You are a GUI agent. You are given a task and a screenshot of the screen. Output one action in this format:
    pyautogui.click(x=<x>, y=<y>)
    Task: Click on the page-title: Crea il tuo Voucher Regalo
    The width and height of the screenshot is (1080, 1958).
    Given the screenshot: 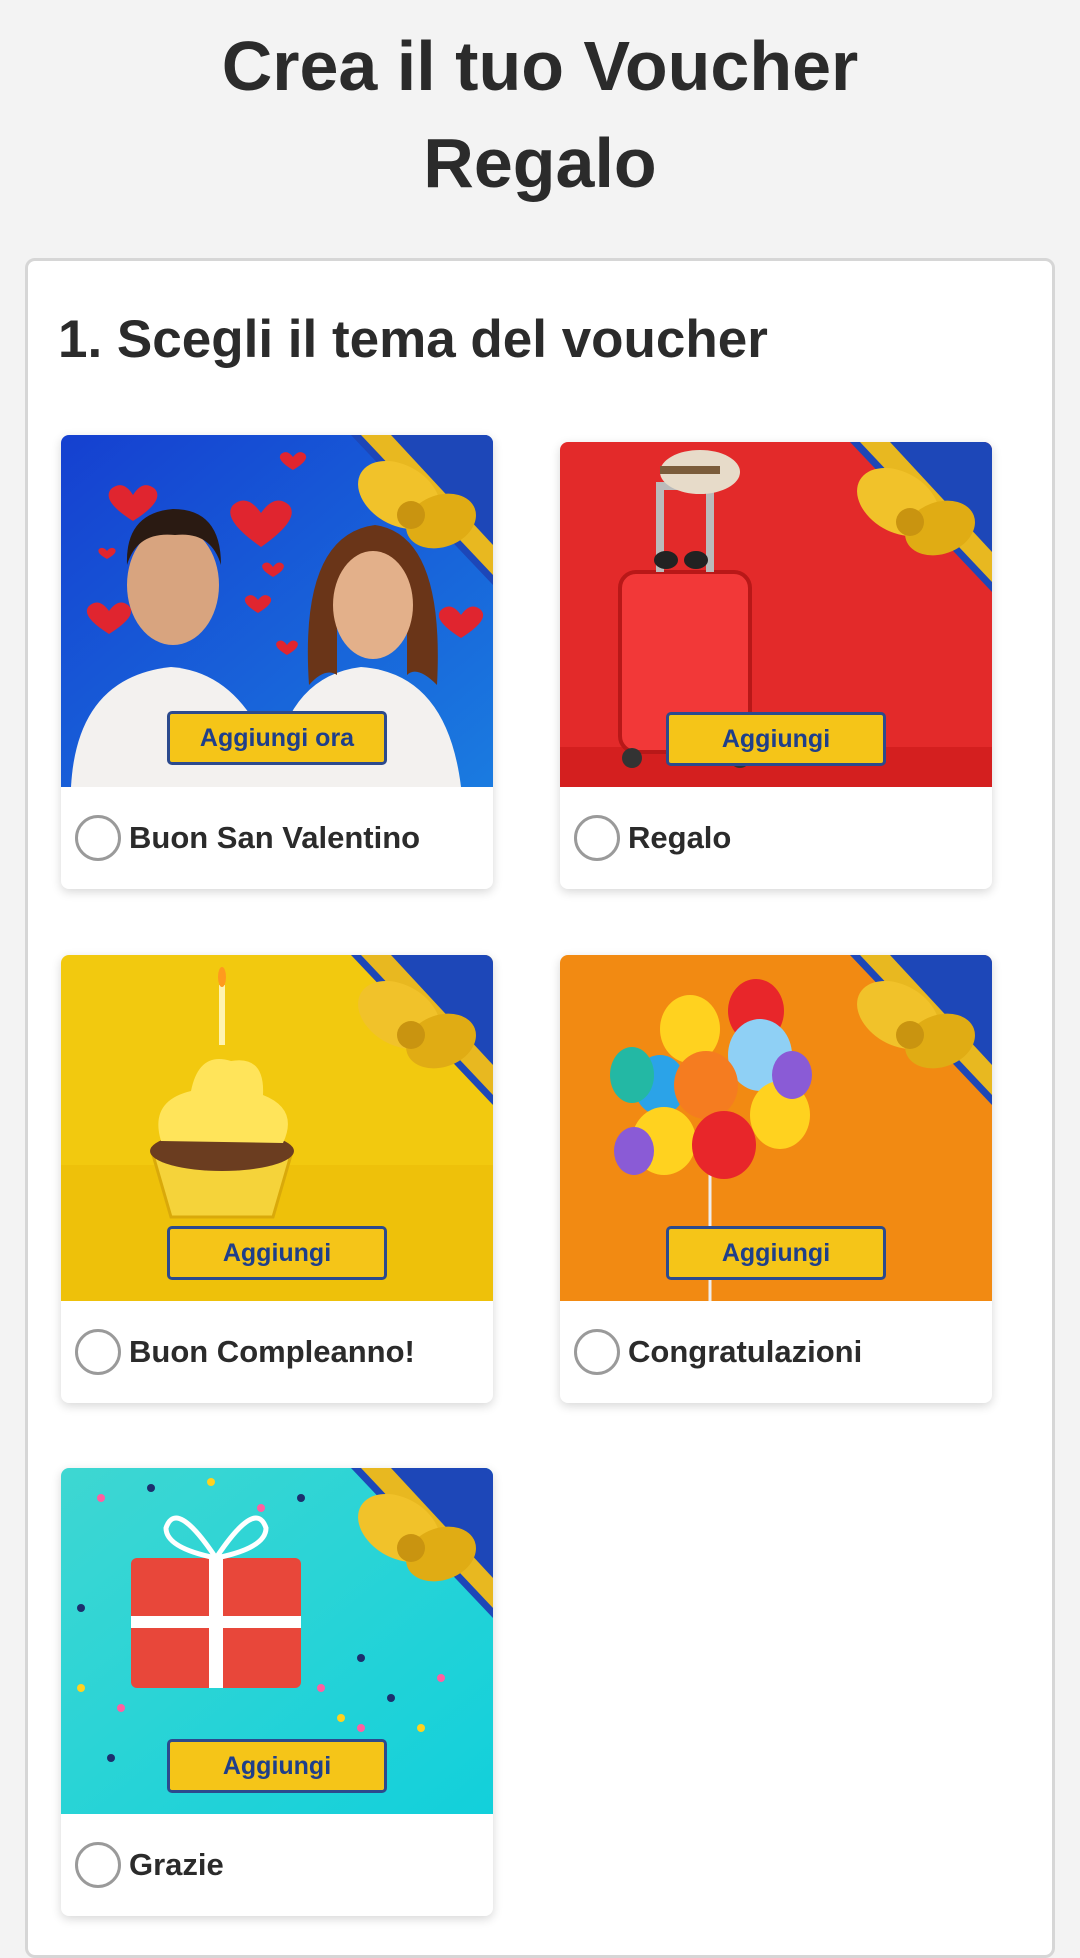 What is the action you would take?
    pyautogui.click(x=540, y=115)
    